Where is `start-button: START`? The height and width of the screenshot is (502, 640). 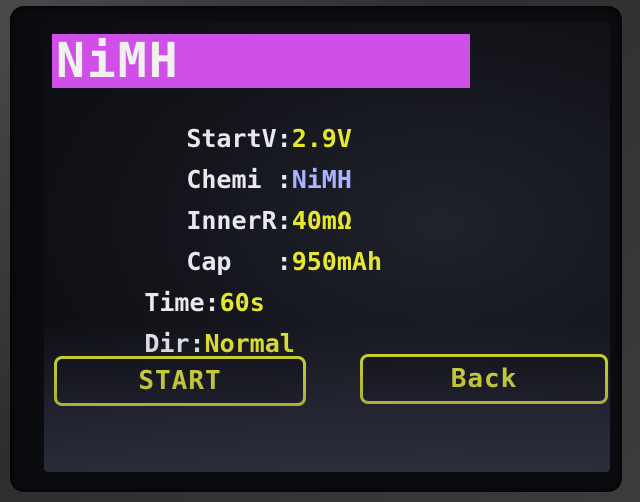
start-button: START is located at coordinates (180, 381).